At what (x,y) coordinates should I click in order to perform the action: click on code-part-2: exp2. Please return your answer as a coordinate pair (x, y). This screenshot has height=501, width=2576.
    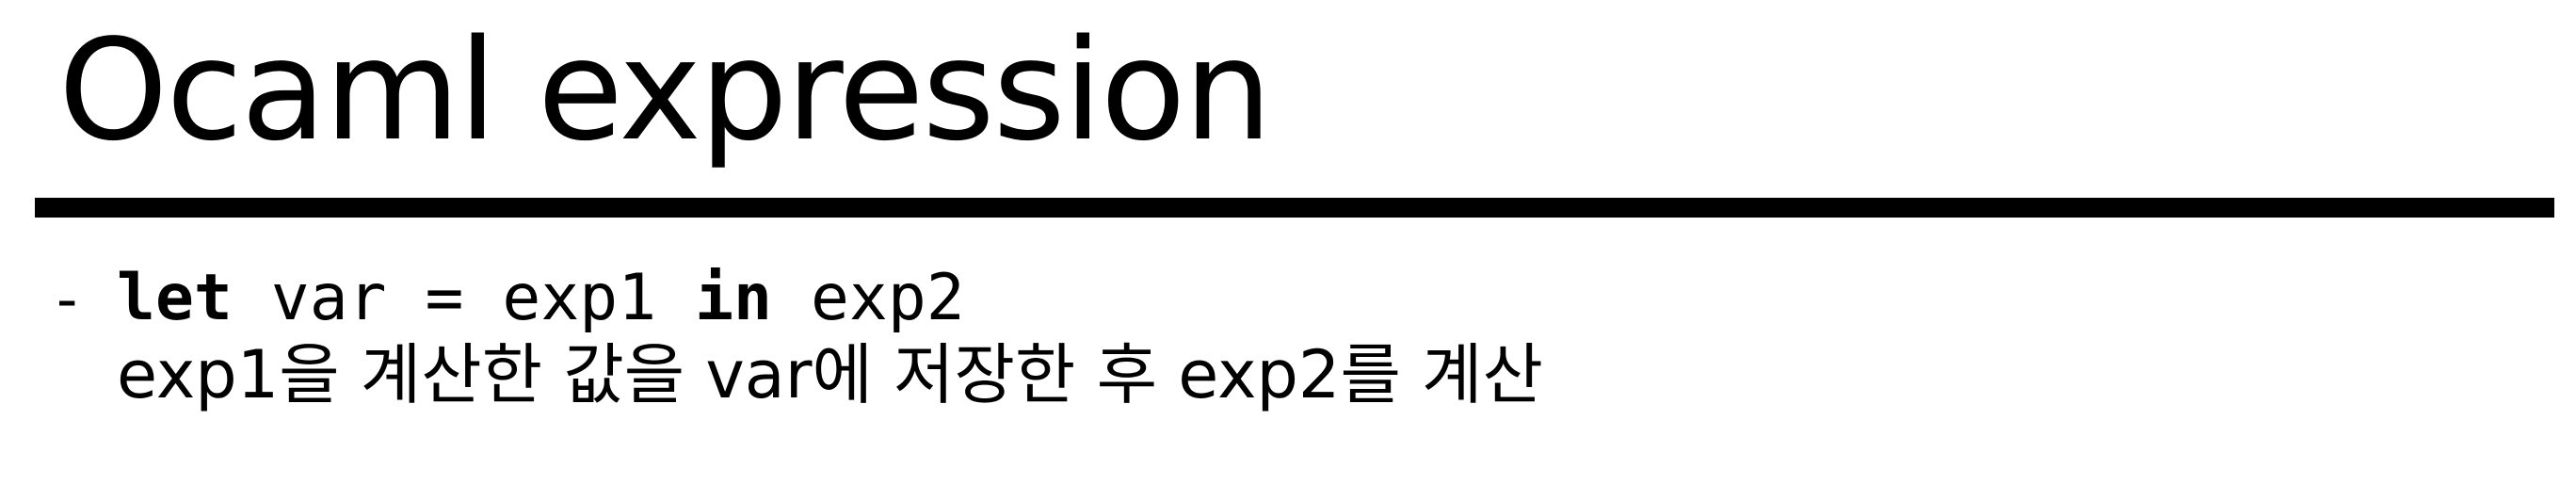
    Looking at the image, I should click on (868, 298).